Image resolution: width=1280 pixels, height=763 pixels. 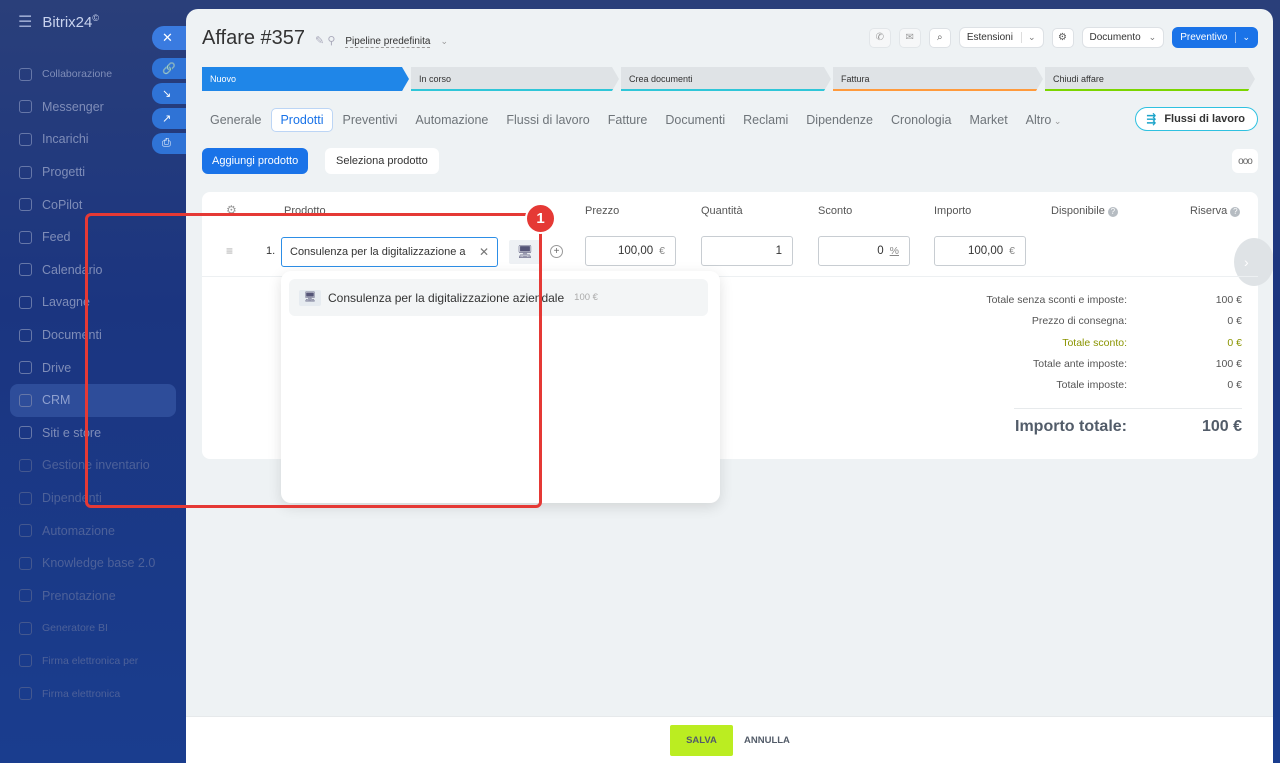 What do you see at coordinates (1151, 119) in the screenshot?
I see `workflow-icon: ⇶` at bounding box center [1151, 119].